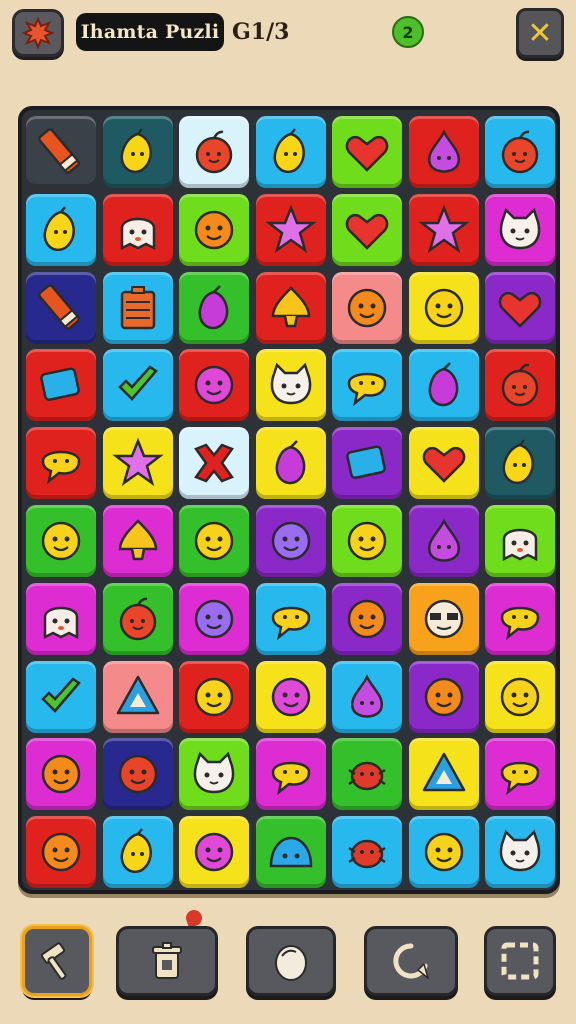 The image size is (576, 1024). I want to click on frame-tool-button, so click(520, 961).